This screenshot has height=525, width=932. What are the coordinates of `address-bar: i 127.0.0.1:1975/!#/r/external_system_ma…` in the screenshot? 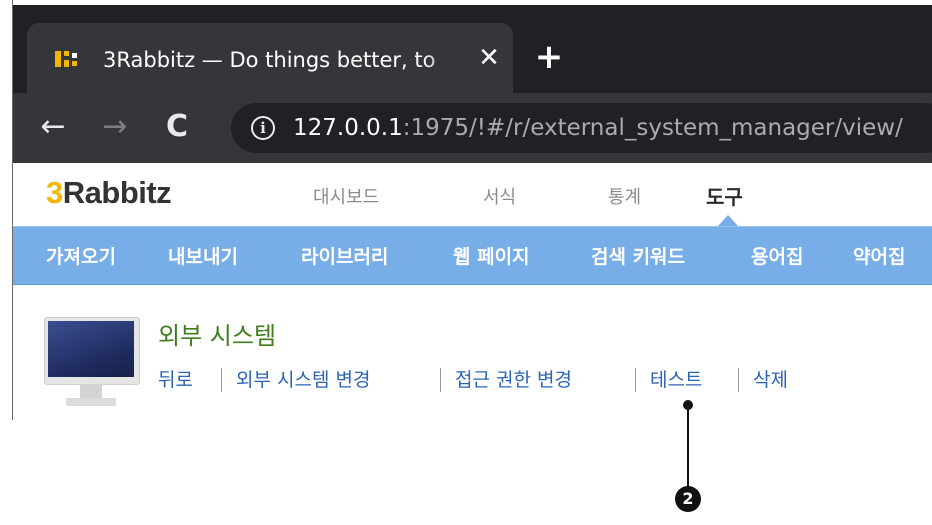 It's located at (581, 128).